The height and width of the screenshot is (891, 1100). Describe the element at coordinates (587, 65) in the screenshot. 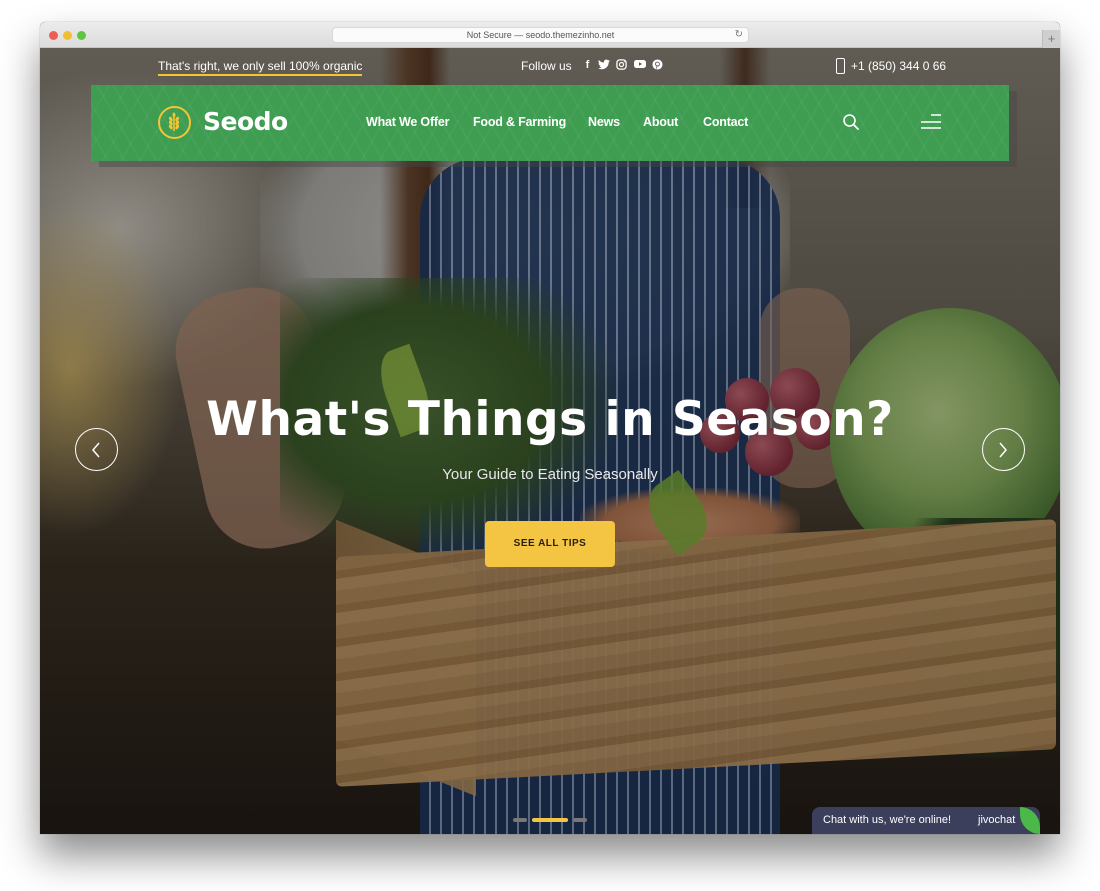

I see `facebook-icon: f` at that location.